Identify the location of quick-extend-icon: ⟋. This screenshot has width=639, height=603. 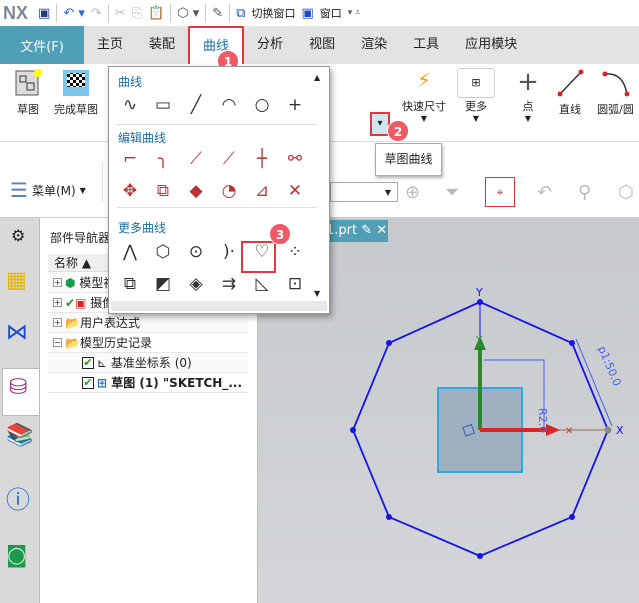
(229, 160).